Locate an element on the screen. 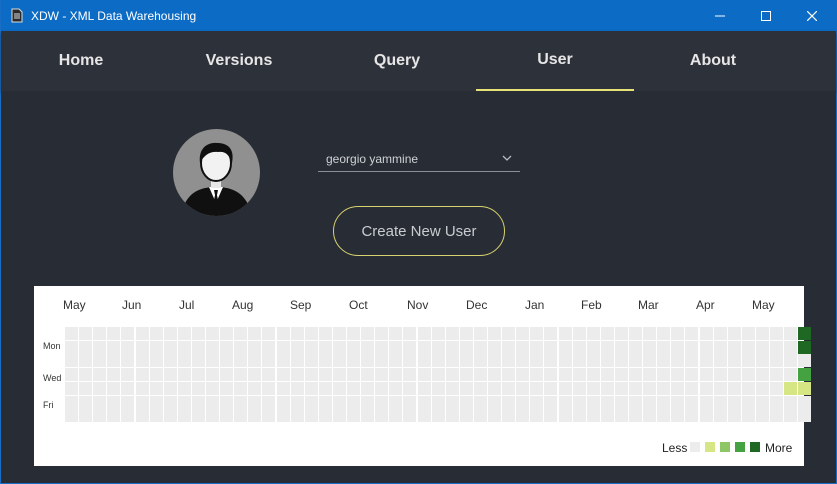 The image size is (837, 484). month-label: Aug is located at coordinates (243, 305).